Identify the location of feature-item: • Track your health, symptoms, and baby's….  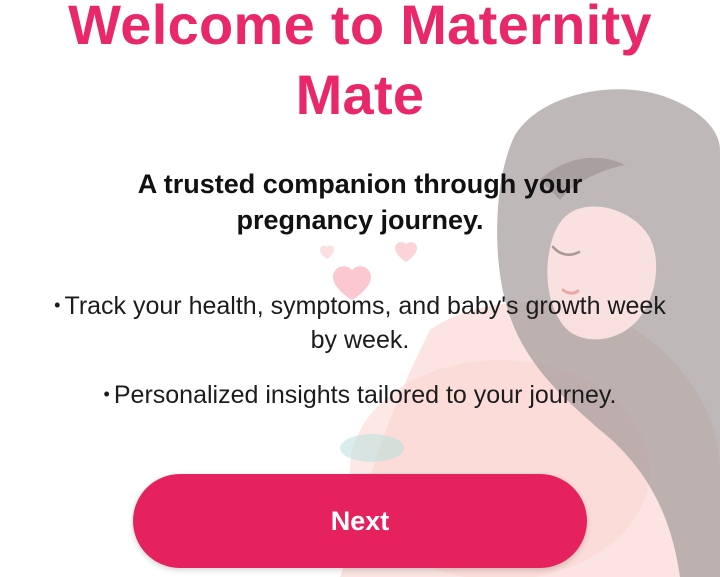
(360, 322).